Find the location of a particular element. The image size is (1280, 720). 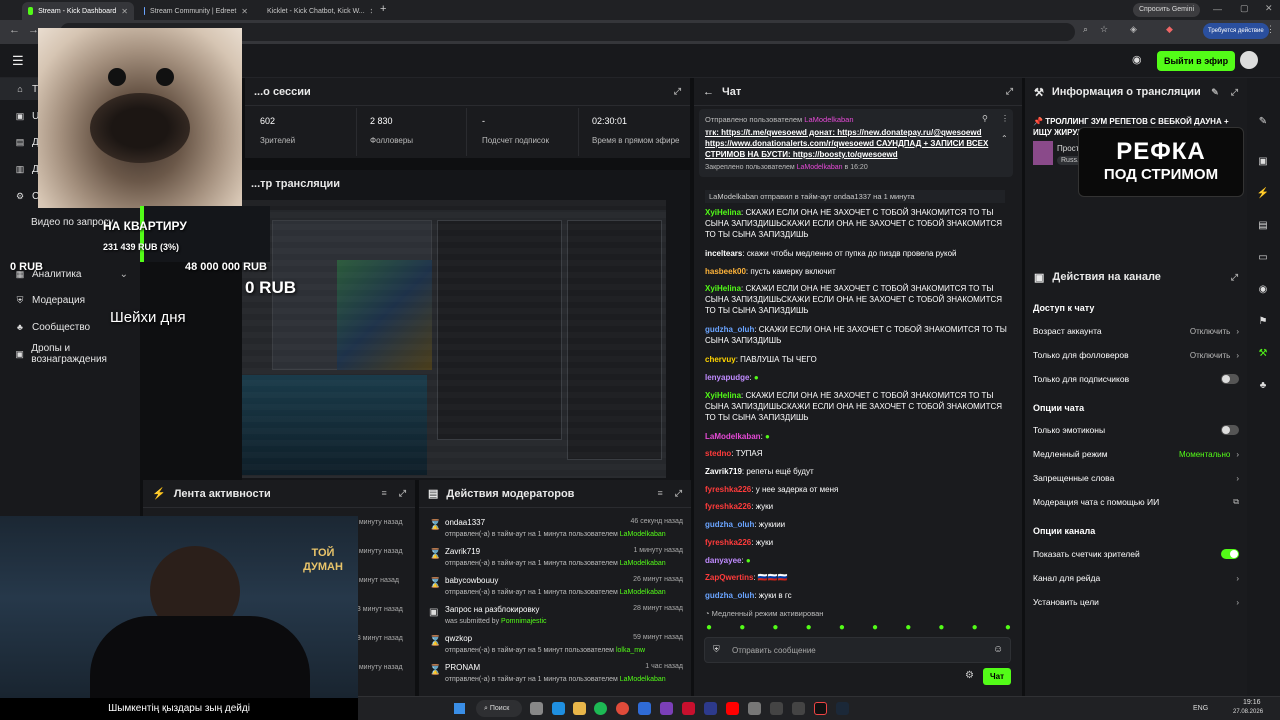

go-live-button: Выйти в эфир is located at coordinates (1196, 61).